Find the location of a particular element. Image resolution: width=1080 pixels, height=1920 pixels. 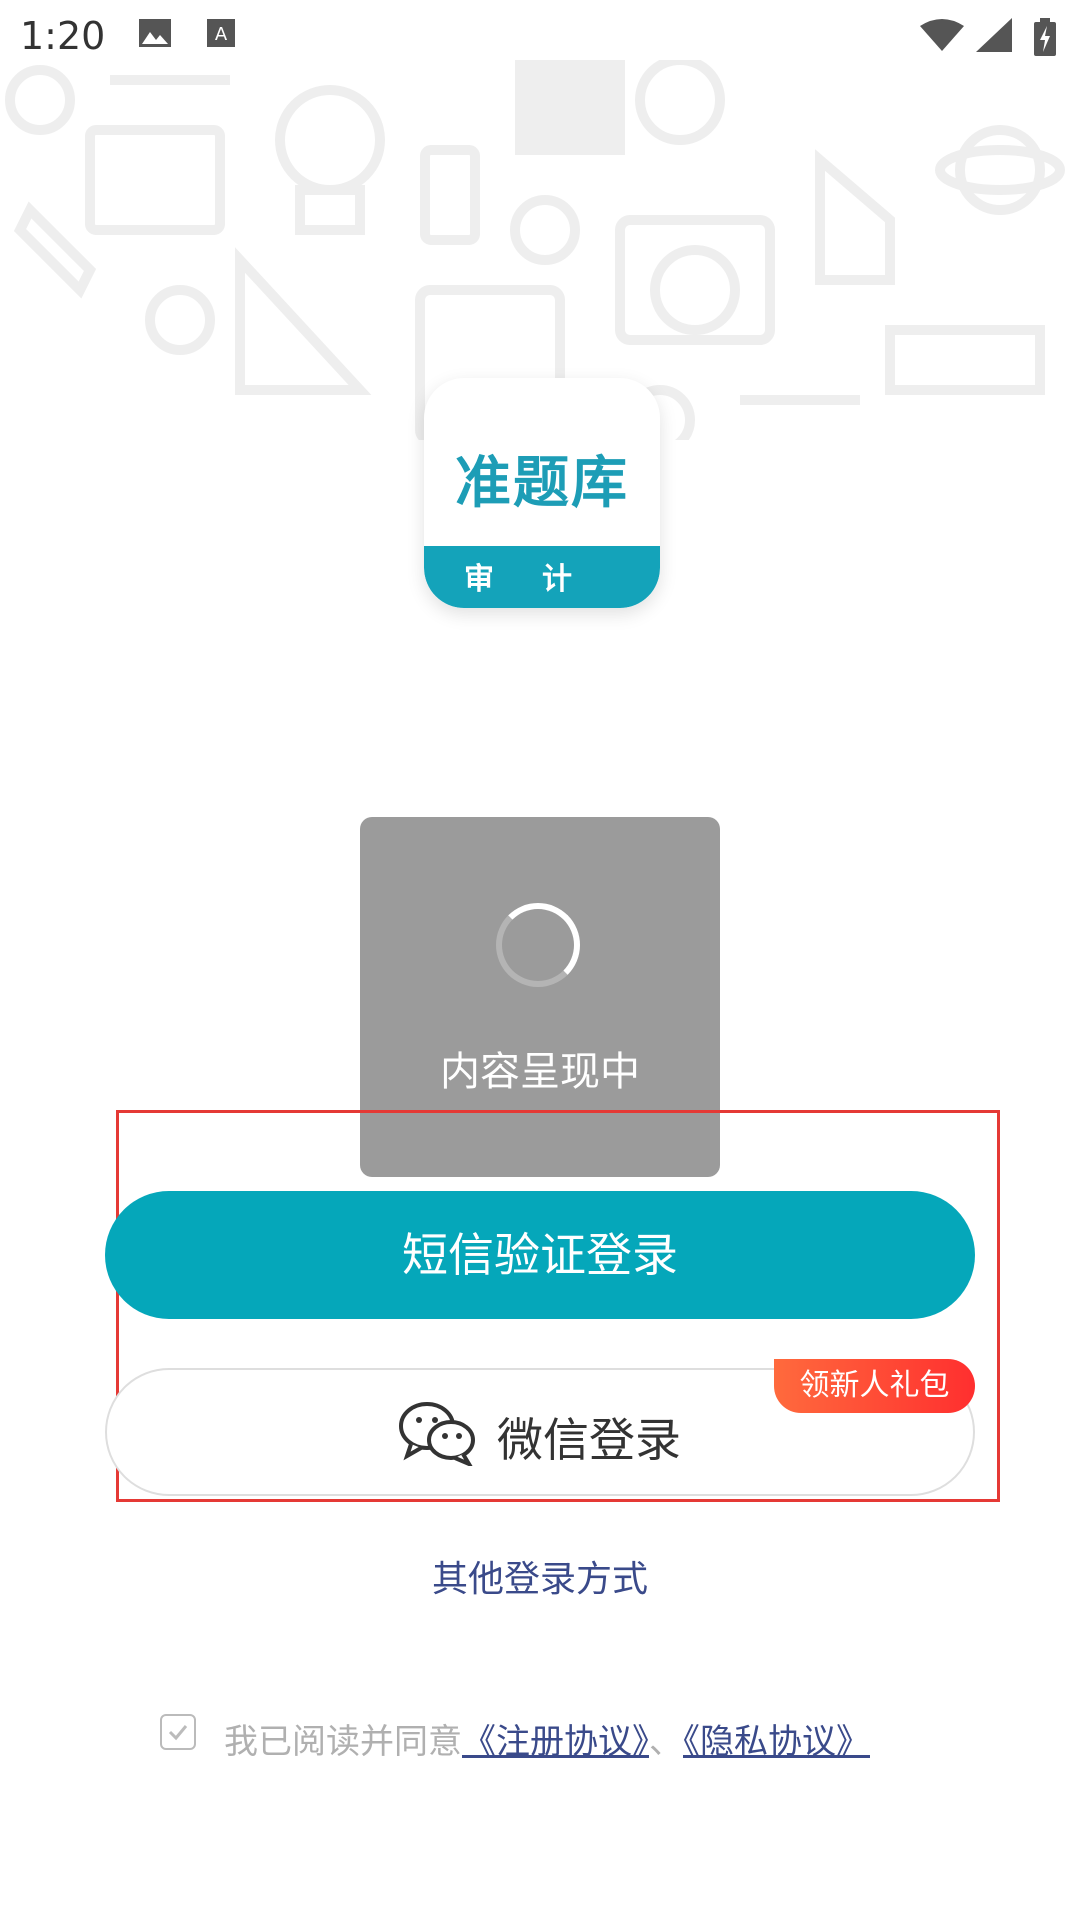

agreement-row: 我已阅读并同意《注册协议》、《隐私协议》 is located at coordinates (560, 1738).